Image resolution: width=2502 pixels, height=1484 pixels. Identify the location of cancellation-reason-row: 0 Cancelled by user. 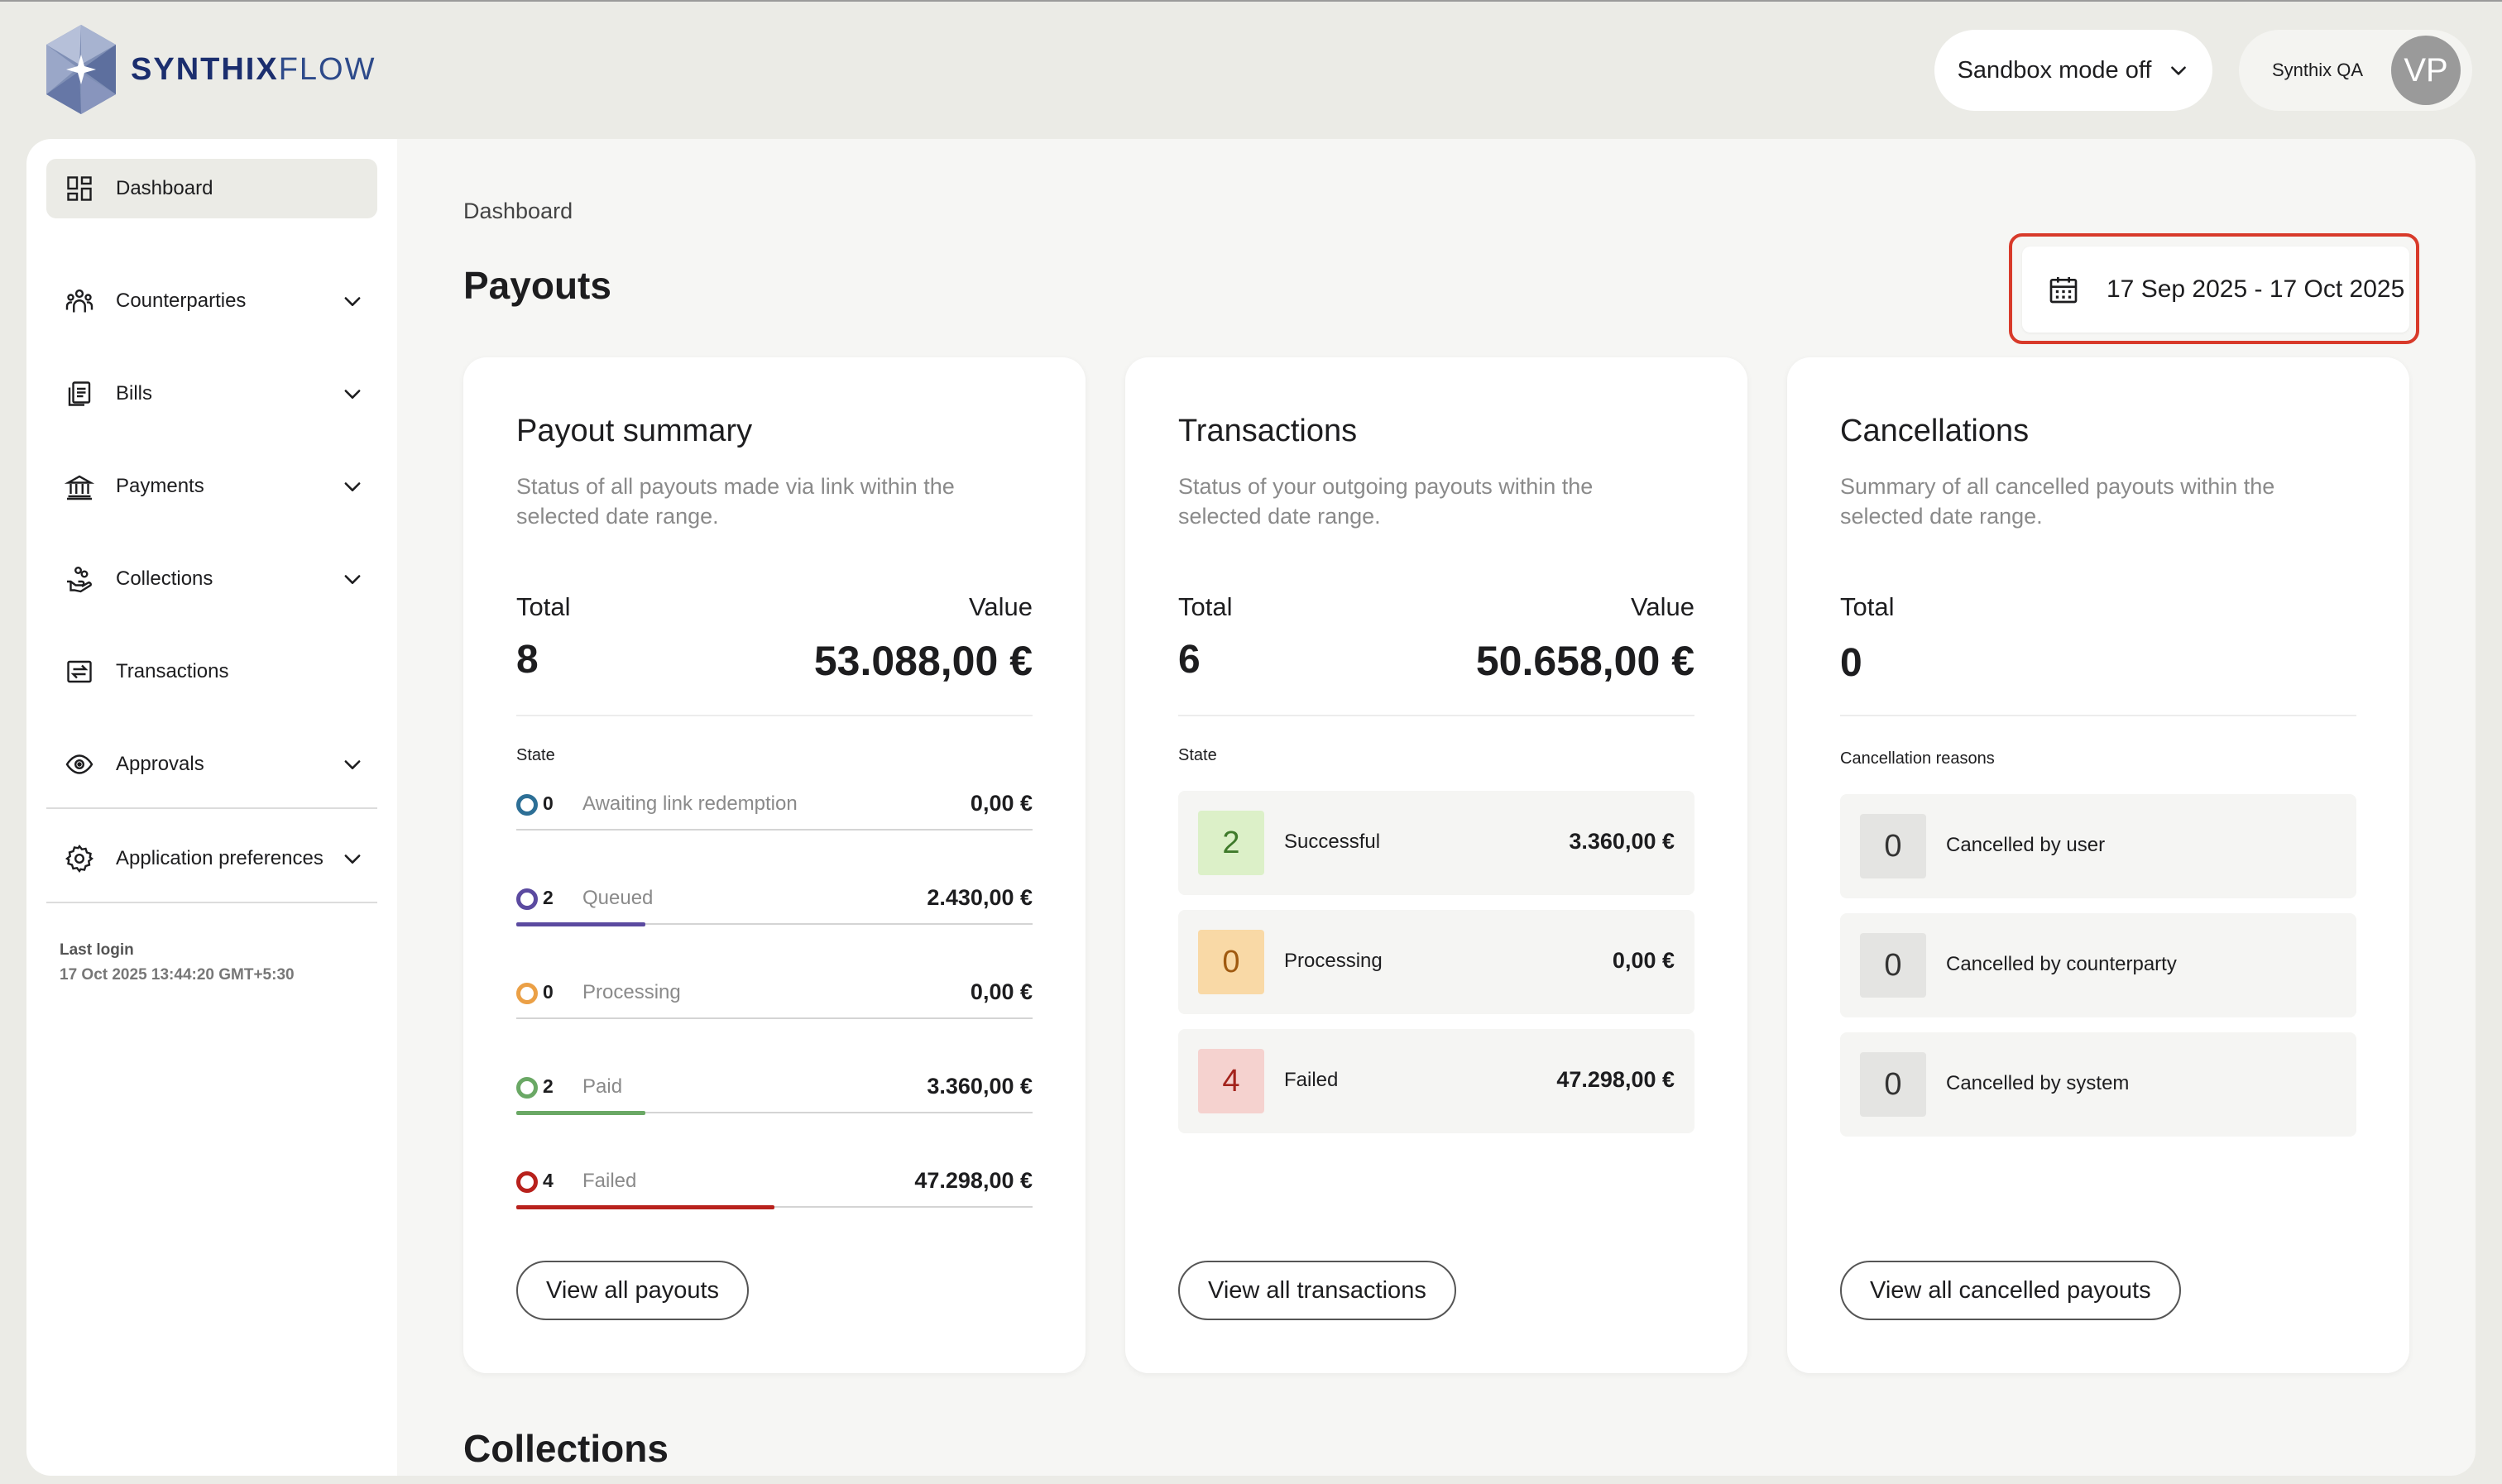
(2098, 846).